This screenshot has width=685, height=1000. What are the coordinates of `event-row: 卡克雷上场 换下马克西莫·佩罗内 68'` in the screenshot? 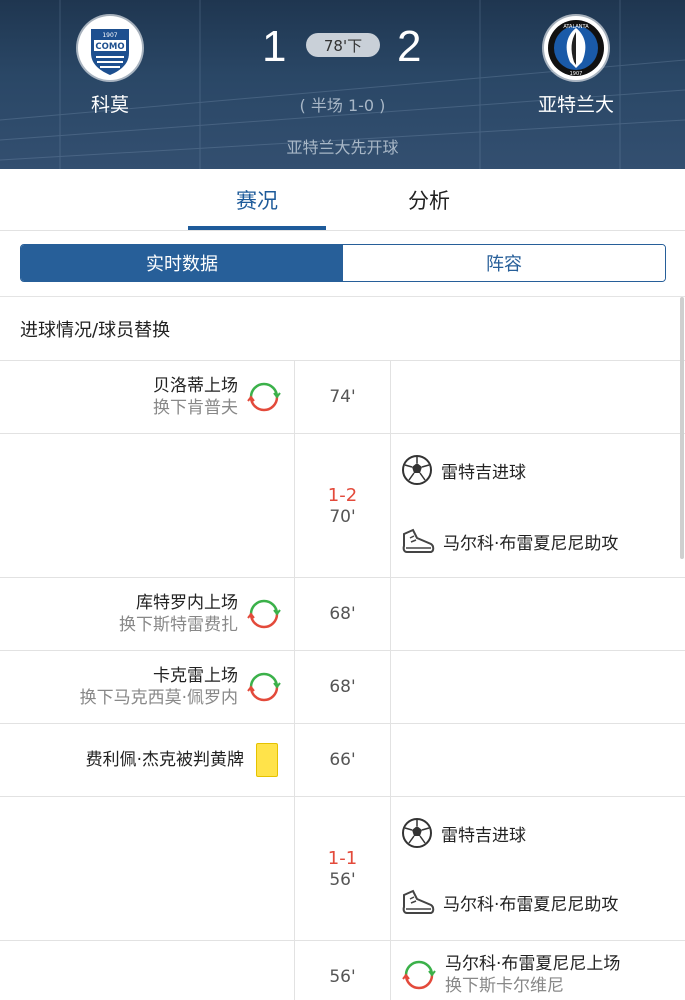 It's located at (342, 686).